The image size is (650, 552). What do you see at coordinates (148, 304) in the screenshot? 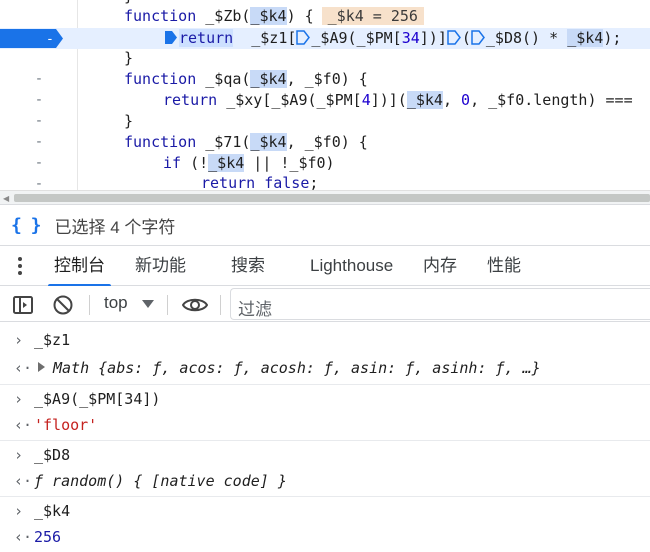
I see `chevron-down-icon` at bounding box center [148, 304].